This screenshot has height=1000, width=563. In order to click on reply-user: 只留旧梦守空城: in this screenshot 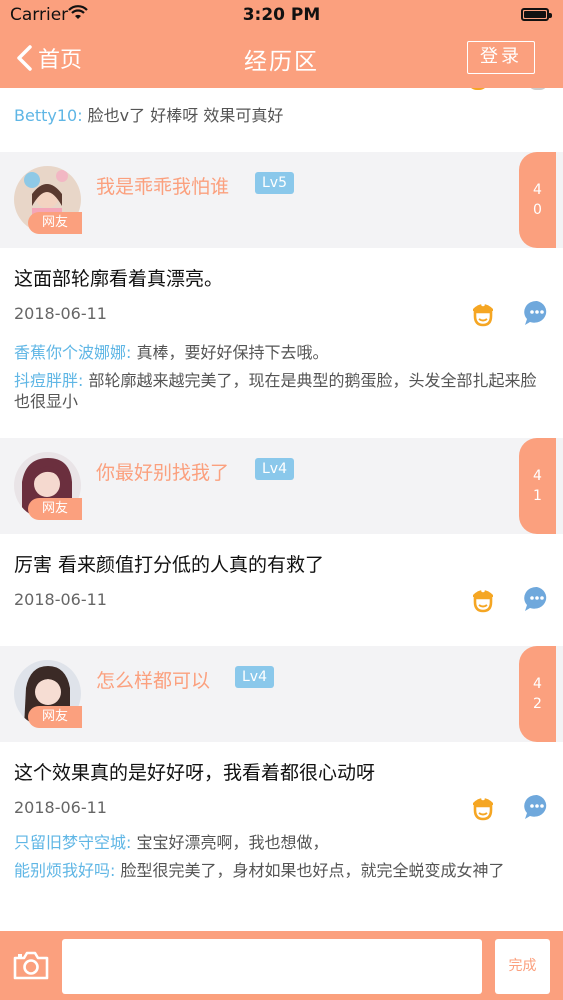, I will do `click(72, 842)`.